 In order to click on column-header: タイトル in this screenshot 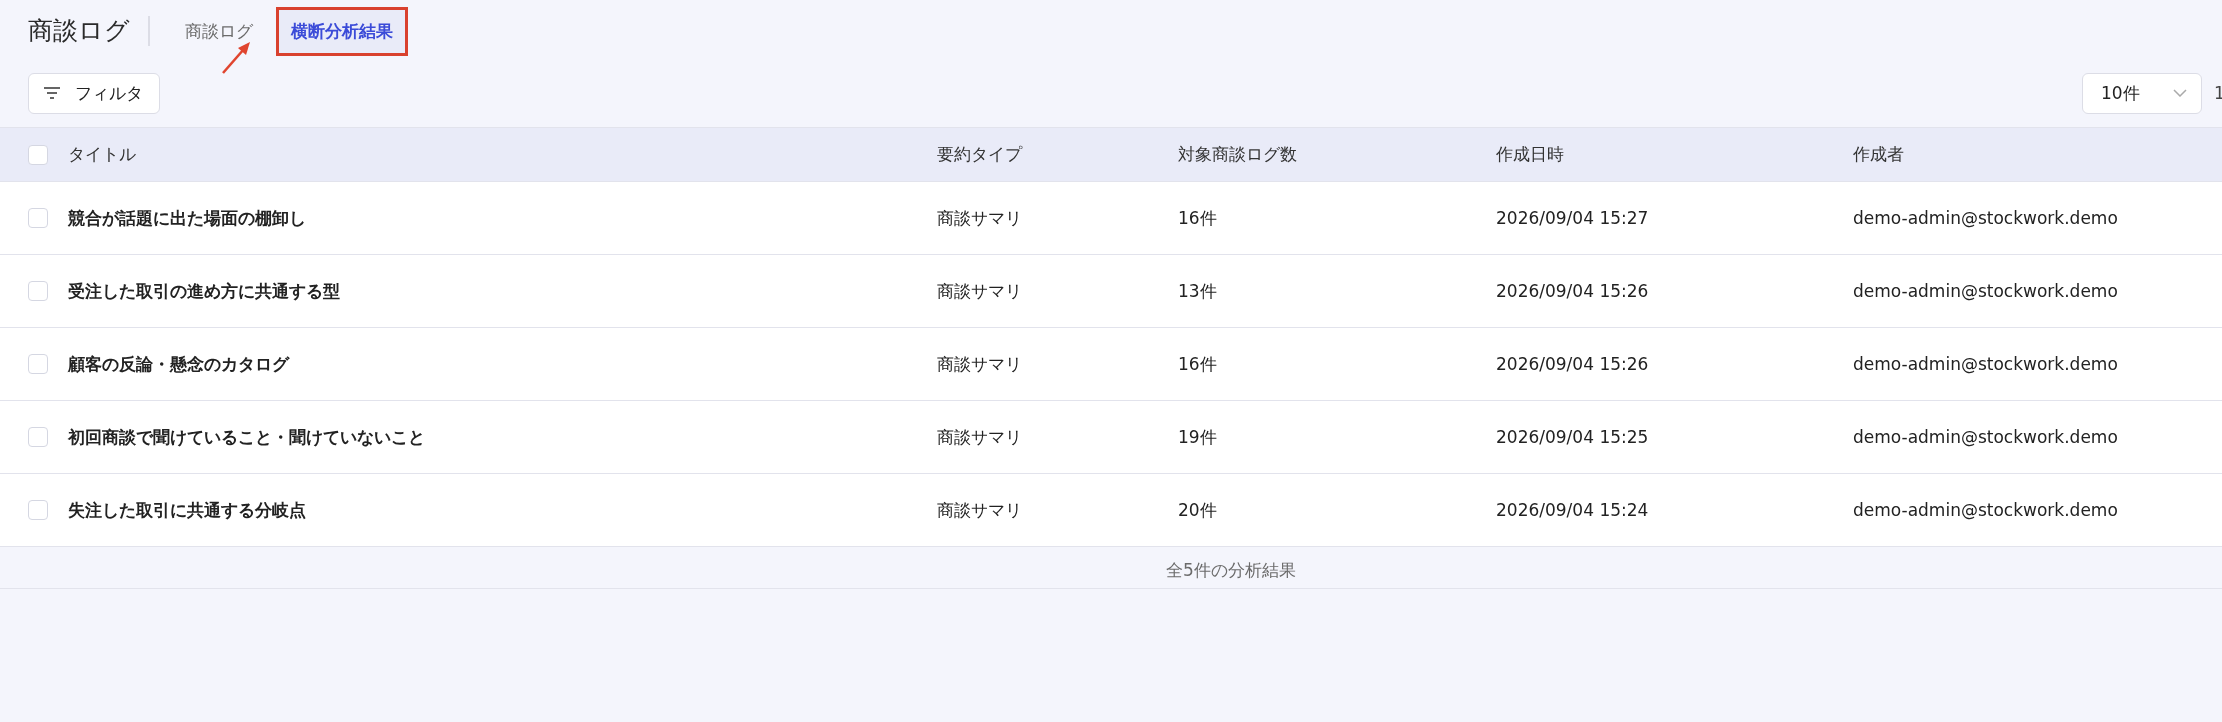, I will do `click(102, 154)`.